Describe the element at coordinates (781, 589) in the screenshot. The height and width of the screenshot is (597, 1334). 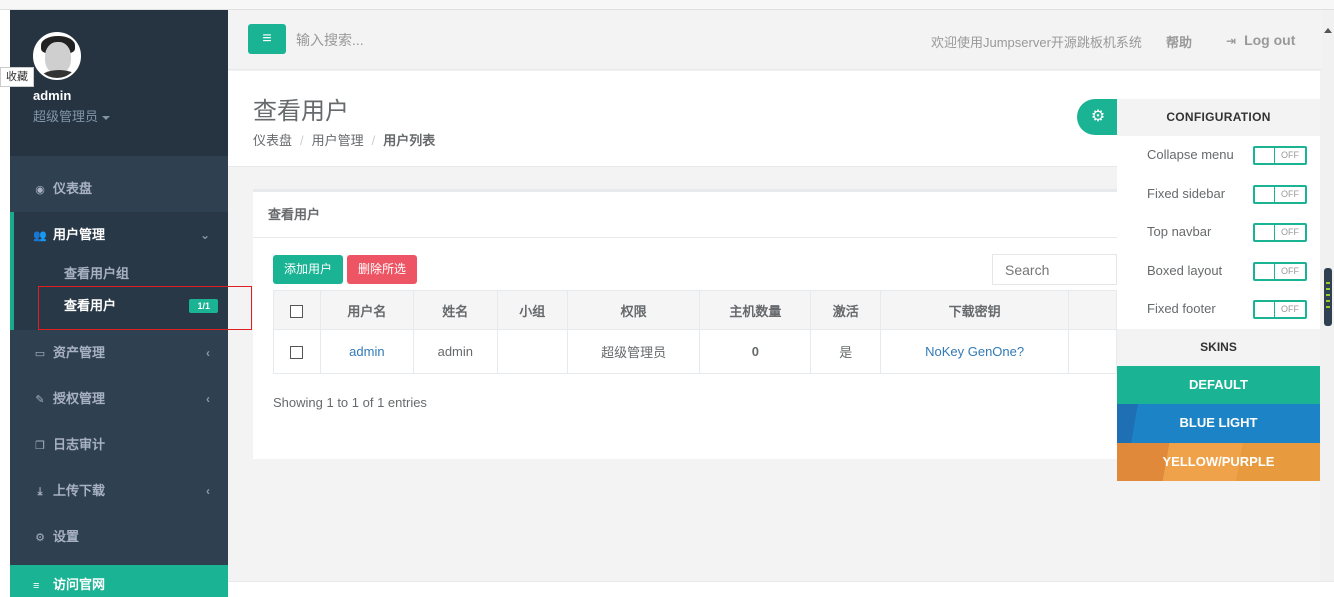
I see `page-footer` at that location.